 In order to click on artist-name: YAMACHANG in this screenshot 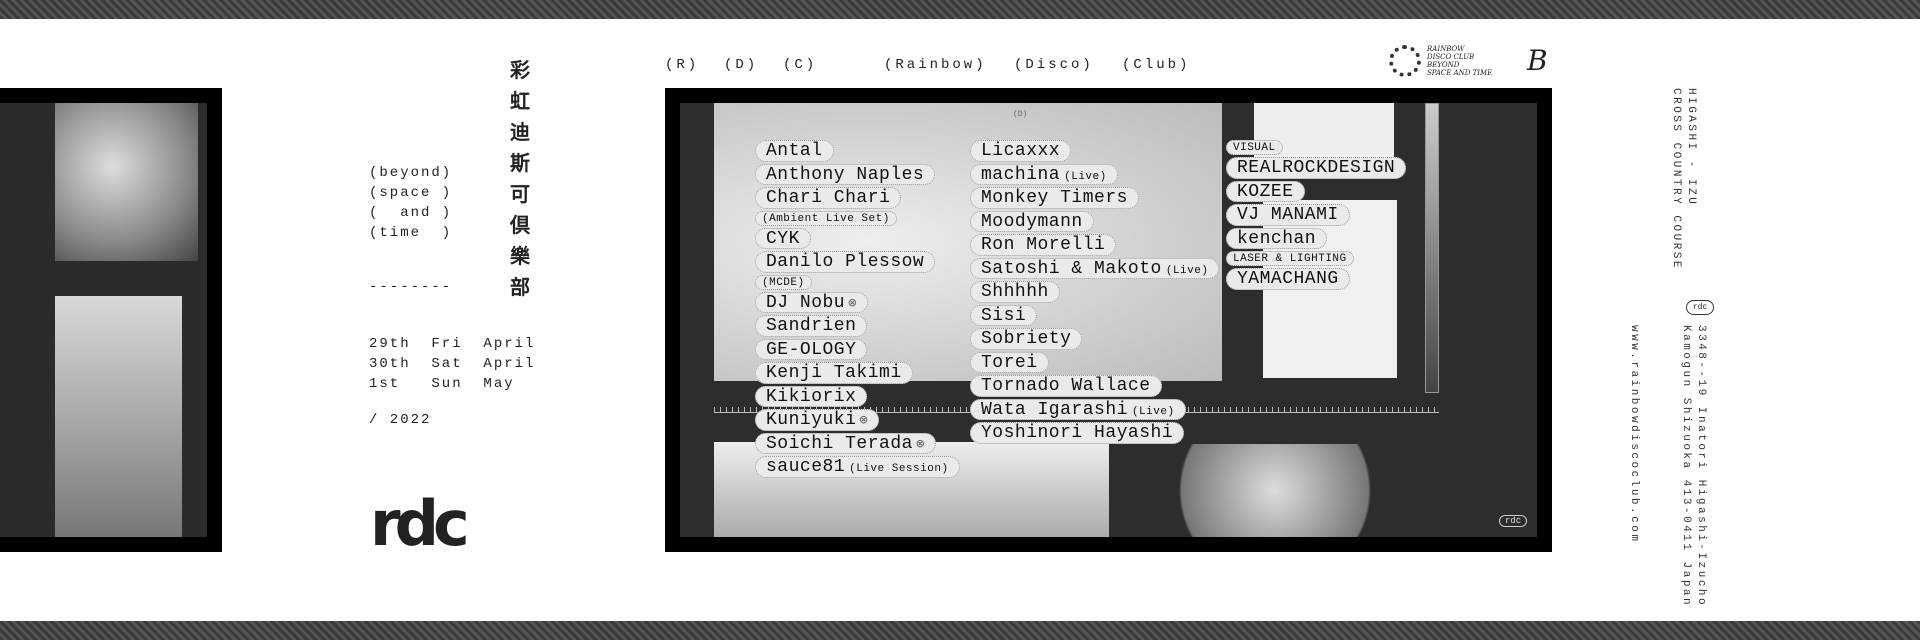, I will do `click(1288, 279)`.